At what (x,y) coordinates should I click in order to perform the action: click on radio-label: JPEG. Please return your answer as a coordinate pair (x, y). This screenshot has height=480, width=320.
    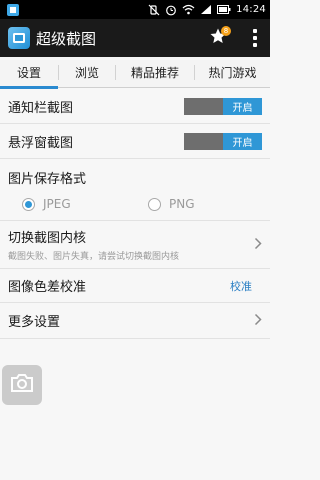
    Looking at the image, I should click on (57, 204).